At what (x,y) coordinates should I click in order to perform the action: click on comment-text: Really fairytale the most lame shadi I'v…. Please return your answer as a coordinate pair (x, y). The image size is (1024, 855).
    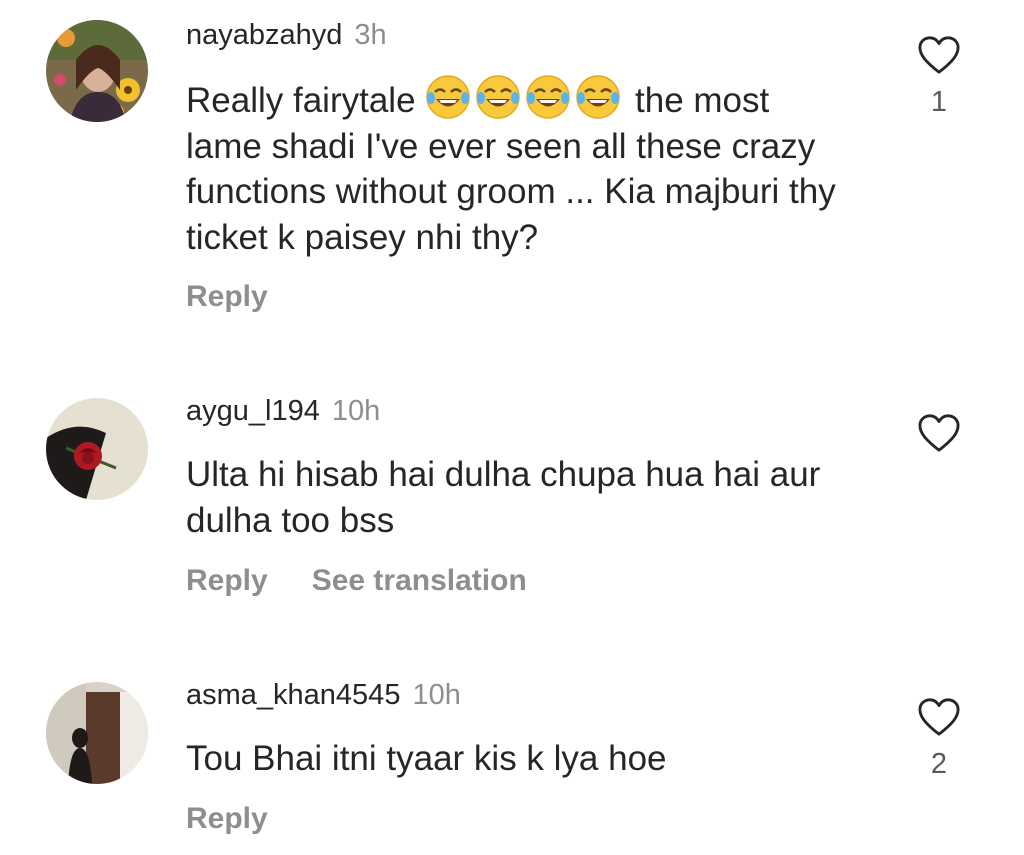
    Looking at the image, I should click on (516, 167).